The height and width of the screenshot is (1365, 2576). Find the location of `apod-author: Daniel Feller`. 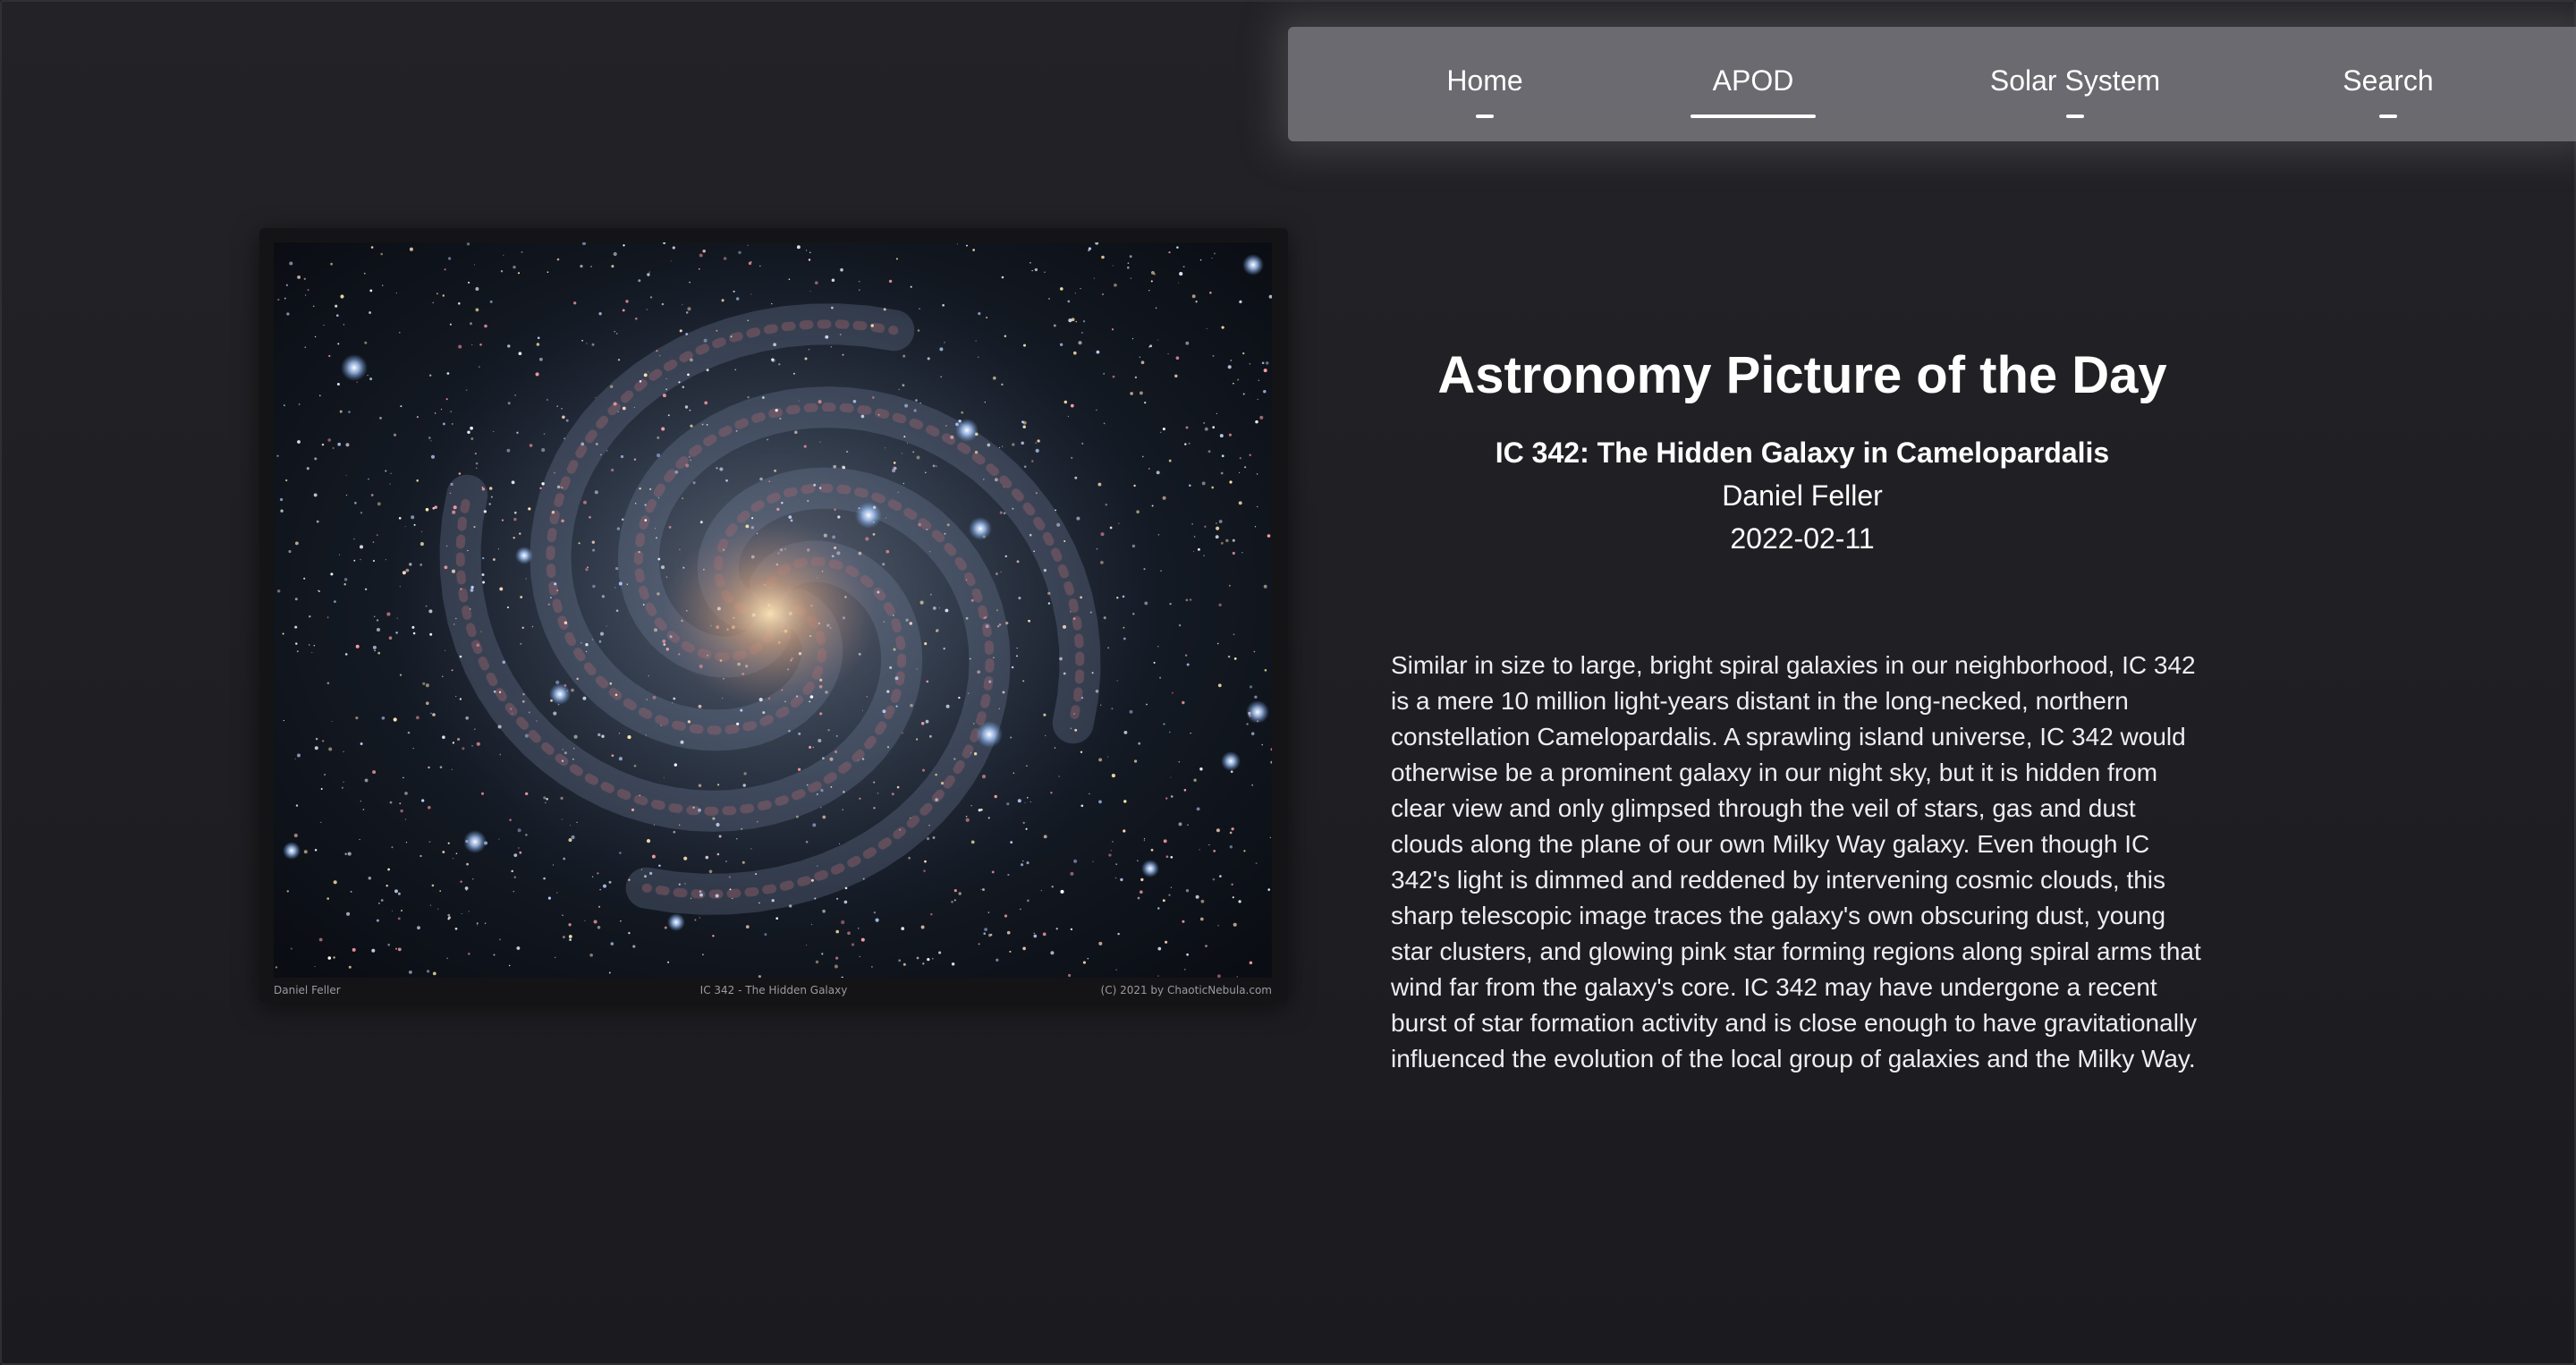

apod-author: Daniel Feller is located at coordinates (1802, 495).